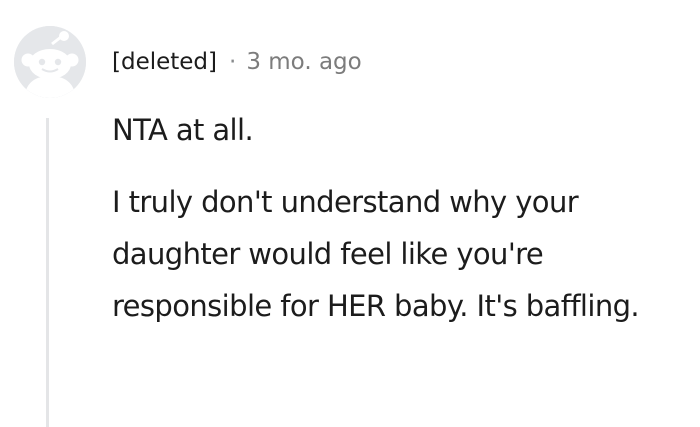 This screenshot has width=700, height=427. I want to click on snoo-avatar-icon, so click(50, 62).